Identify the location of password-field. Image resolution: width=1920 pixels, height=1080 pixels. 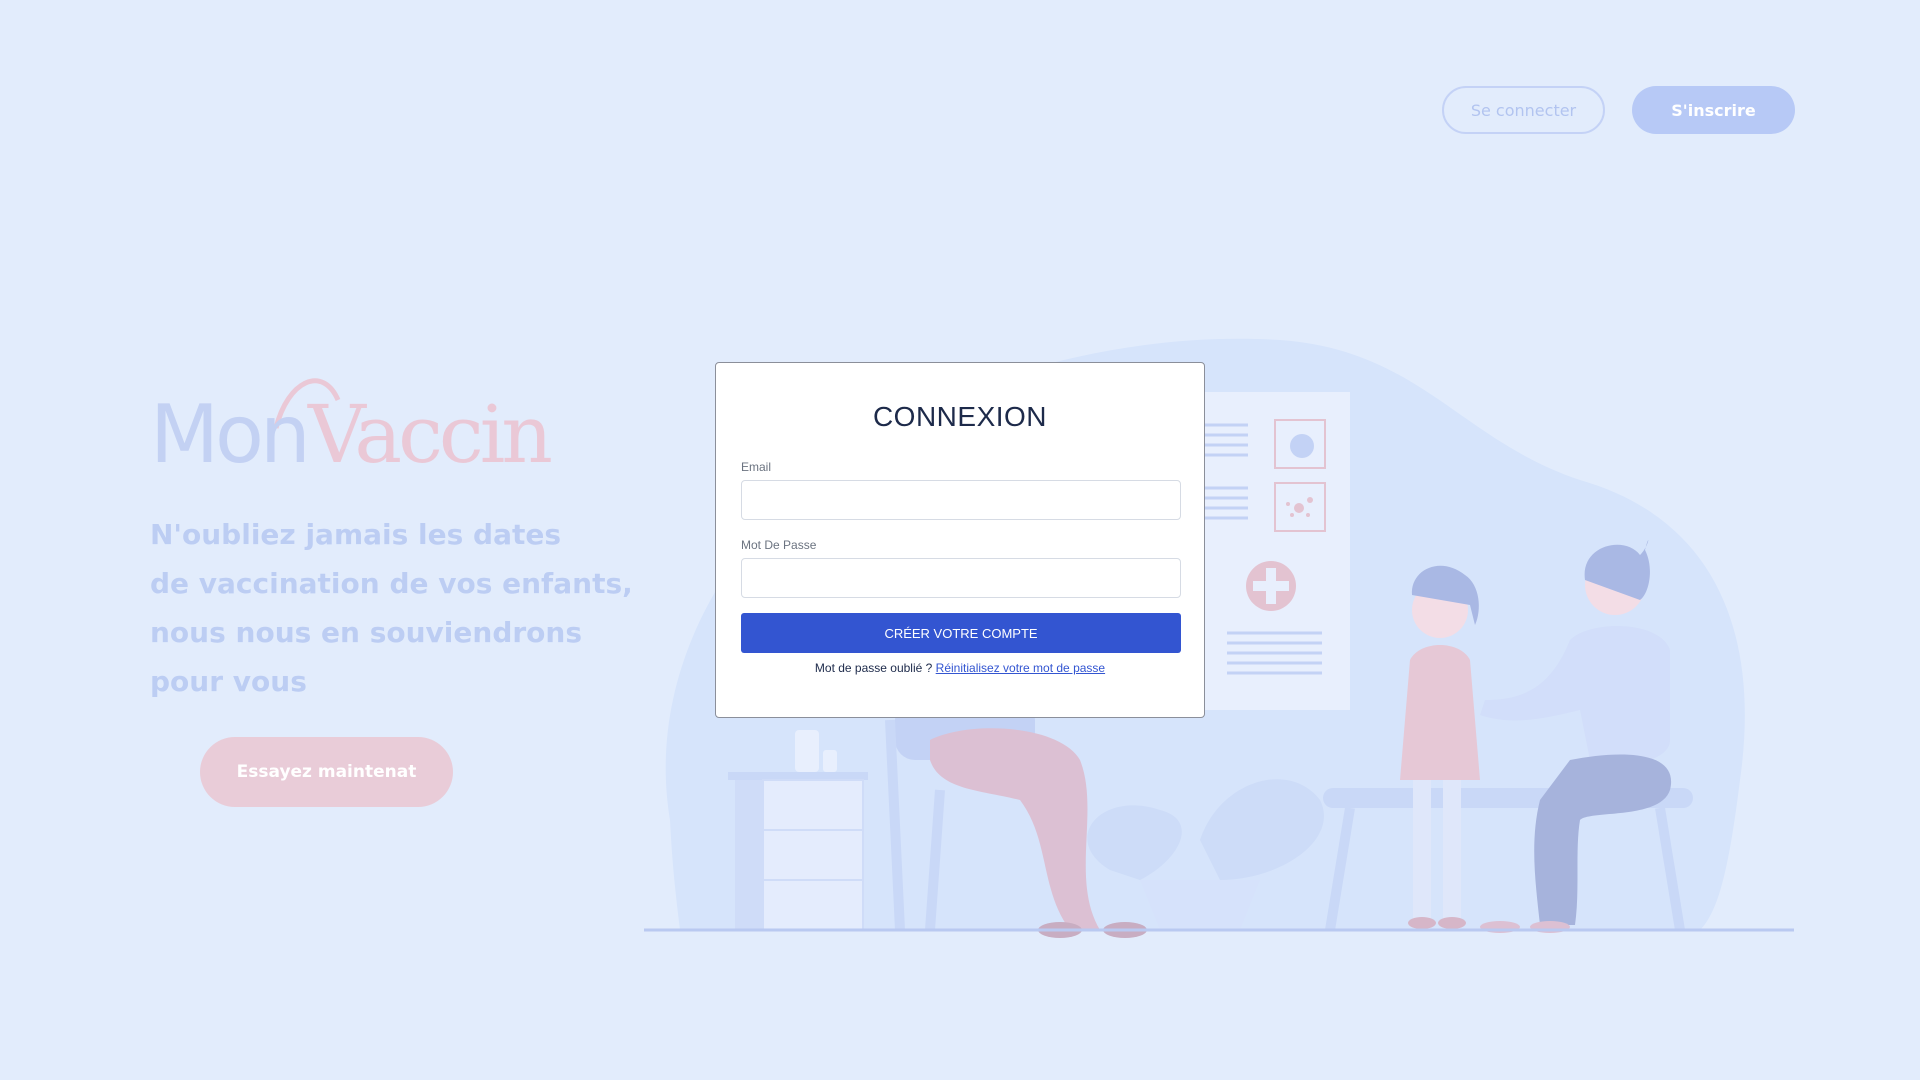
(961, 578).